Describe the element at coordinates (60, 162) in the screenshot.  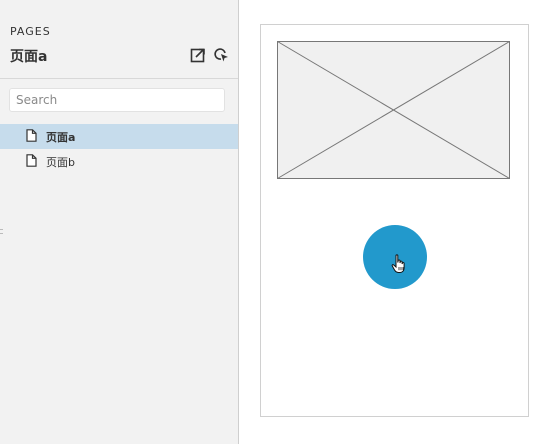
I see `page-label: 页面b` at that location.